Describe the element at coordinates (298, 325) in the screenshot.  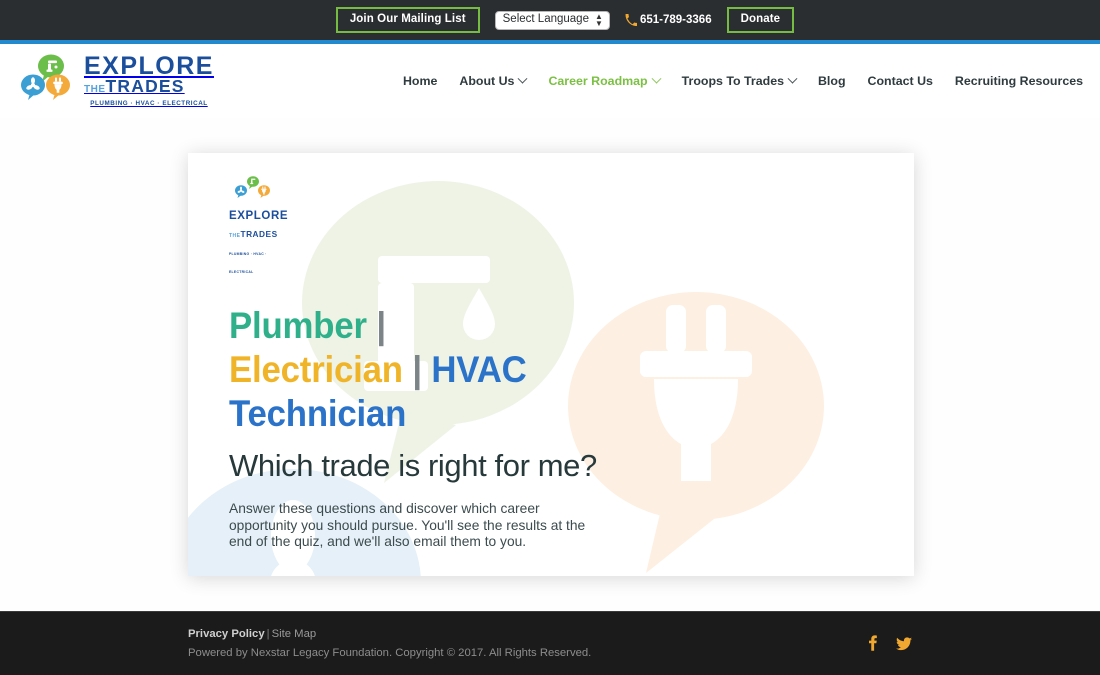
I see `headline-plumber: Plumber` at that location.